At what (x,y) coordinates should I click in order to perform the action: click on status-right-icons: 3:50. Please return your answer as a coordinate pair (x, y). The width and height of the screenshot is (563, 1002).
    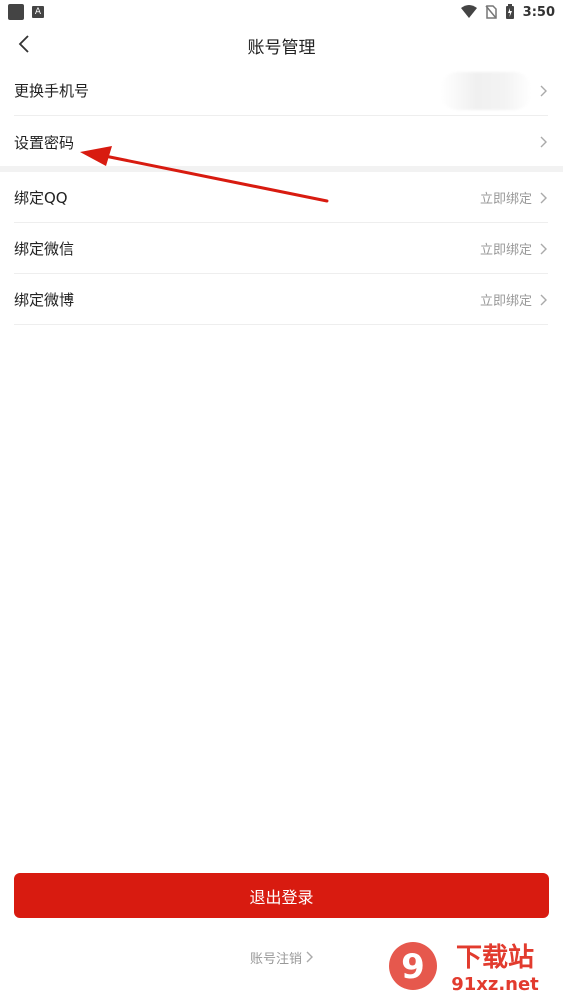
    Looking at the image, I should click on (507, 12).